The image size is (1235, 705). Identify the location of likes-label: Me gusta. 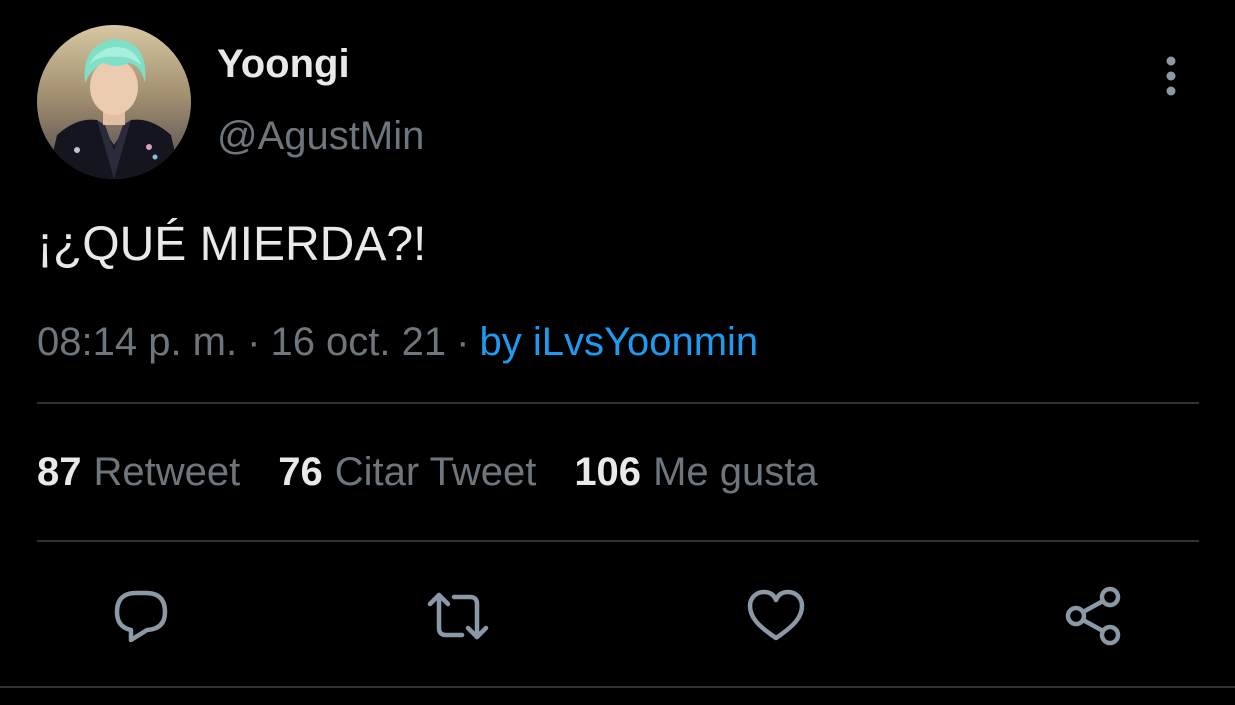
(735, 472).